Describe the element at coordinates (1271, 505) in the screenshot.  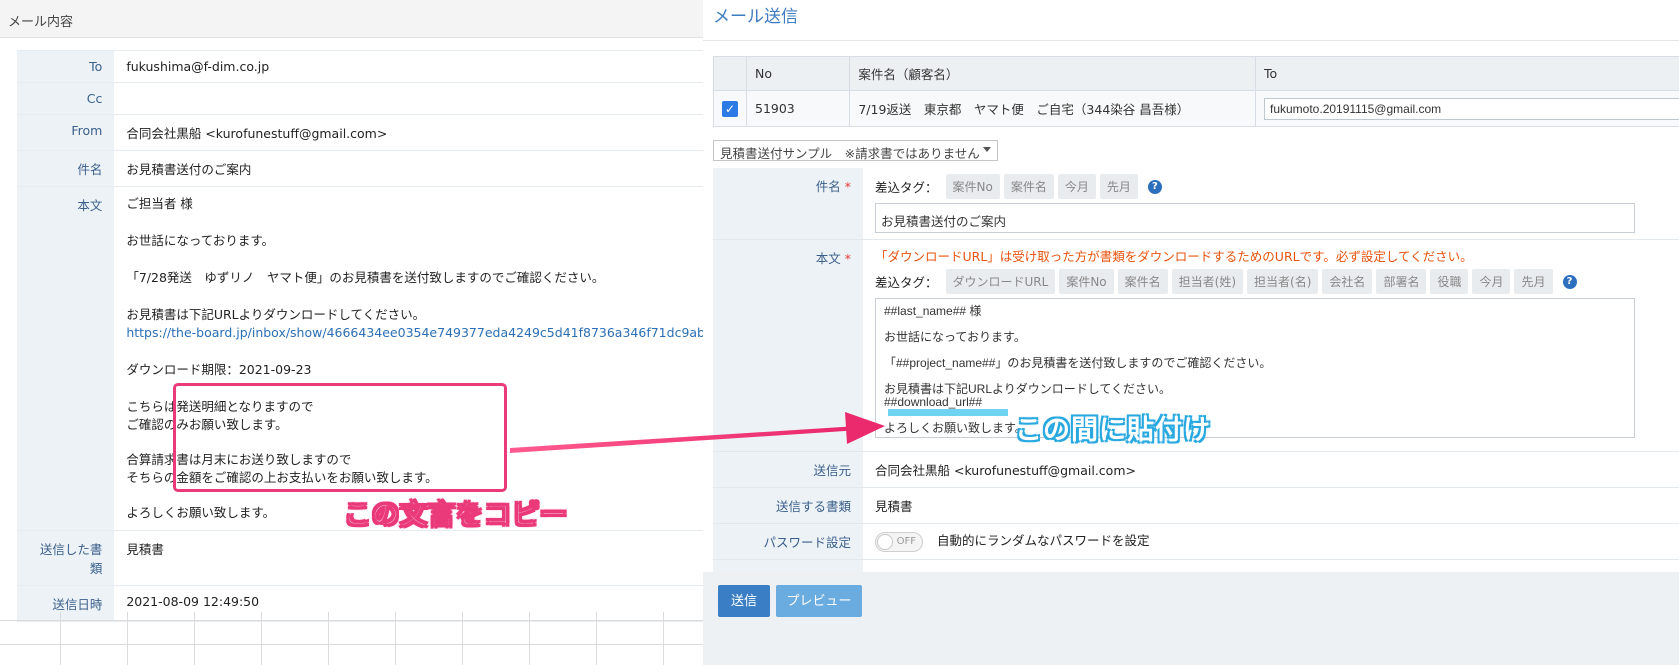
I see `documents-value: 見積書` at that location.